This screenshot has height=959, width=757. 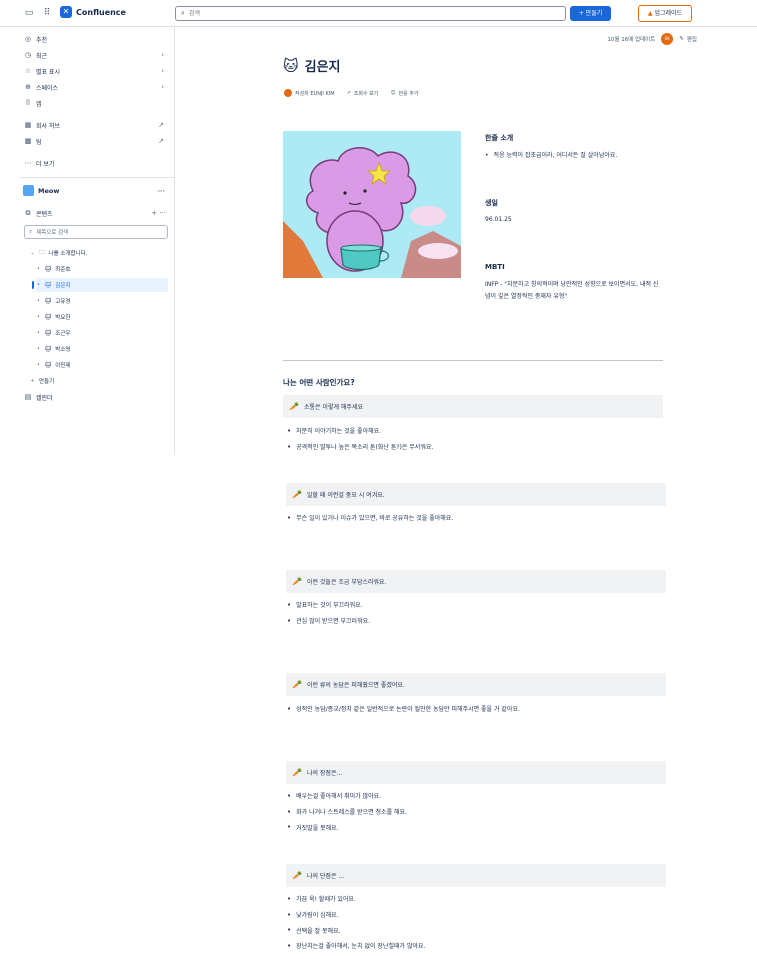 I want to click on page-meta-row: 10월 16에 업데이트 EK ✎ 편집, so click(x=652, y=39).